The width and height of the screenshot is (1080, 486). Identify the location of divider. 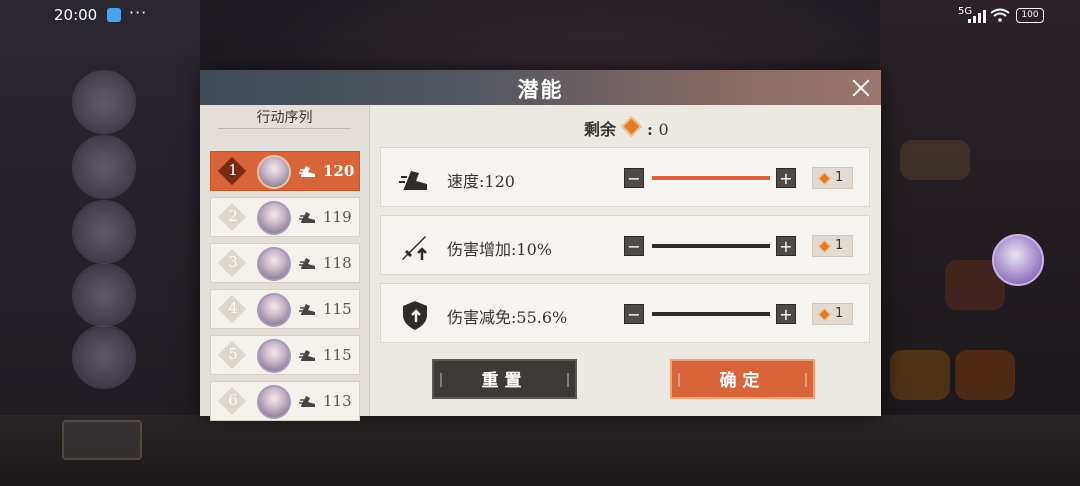
(284, 128).